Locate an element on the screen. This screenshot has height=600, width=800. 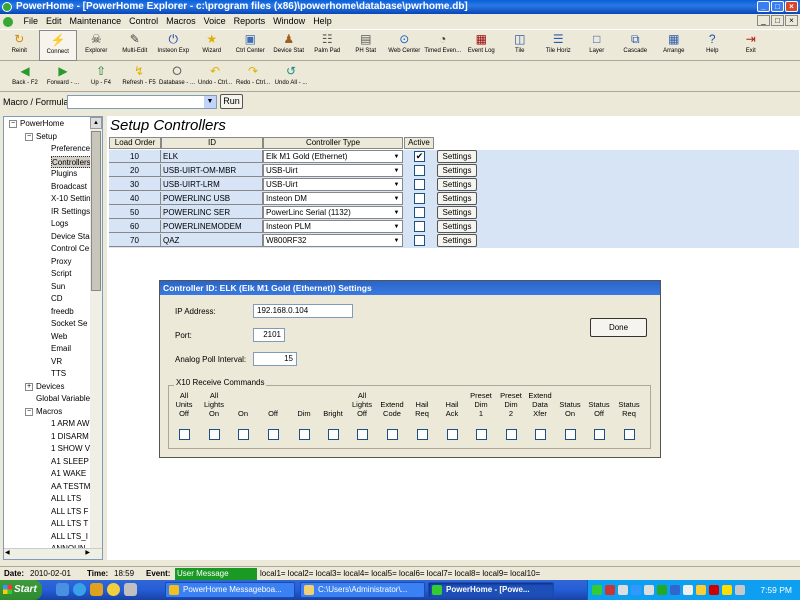
tree-item: 1 DISARM is located at coordinates (70, 437).